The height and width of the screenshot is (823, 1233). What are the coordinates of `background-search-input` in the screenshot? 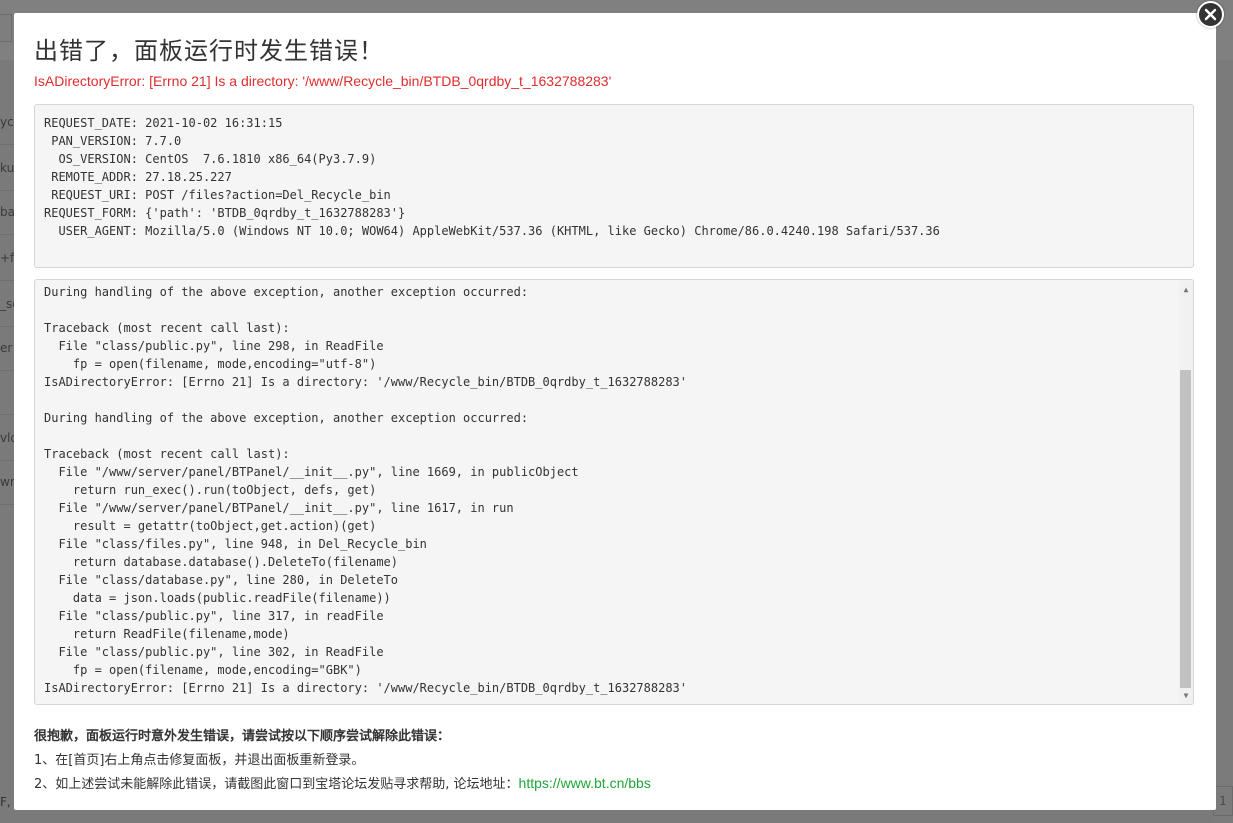 It's located at (6, 28).